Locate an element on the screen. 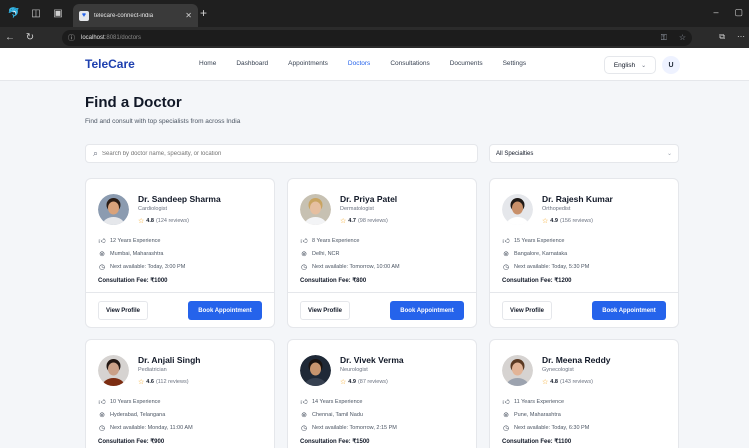  availability-text: Next available: Monday, 11:00 AM is located at coordinates (151, 428).